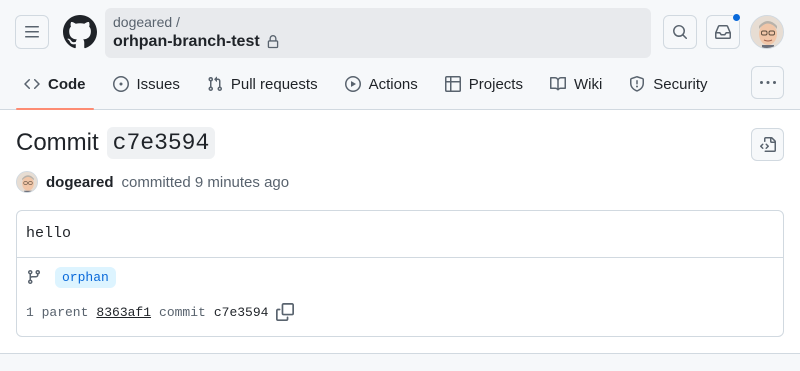  I want to click on repo-owner-link: dogeared /, so click(146, 22).